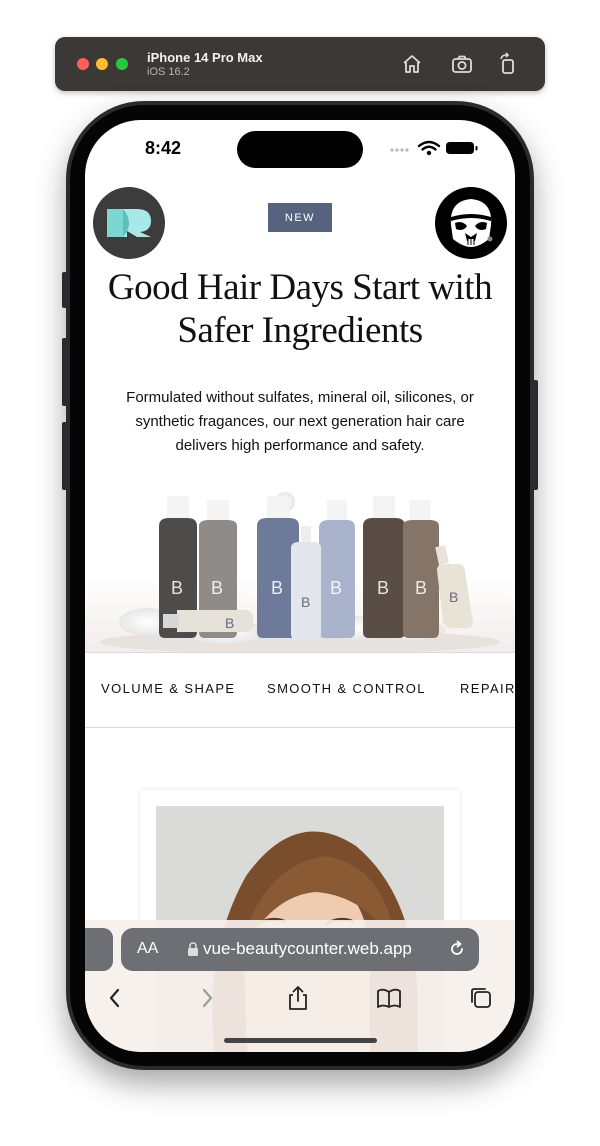 The height and width of the screenshot is (1146, 600). Describe the element at coordinates (64, 372) in the screenshot. I see `volume-up-button` at that location.